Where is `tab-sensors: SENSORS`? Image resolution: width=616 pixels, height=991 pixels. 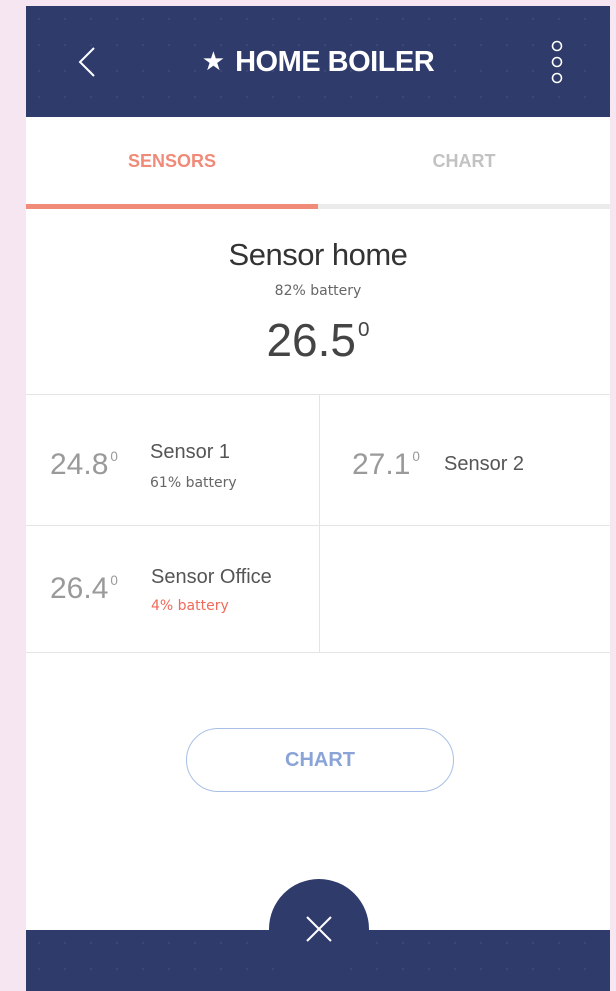
tab-sensors: SENSORS is located at coordinates (172, 161).